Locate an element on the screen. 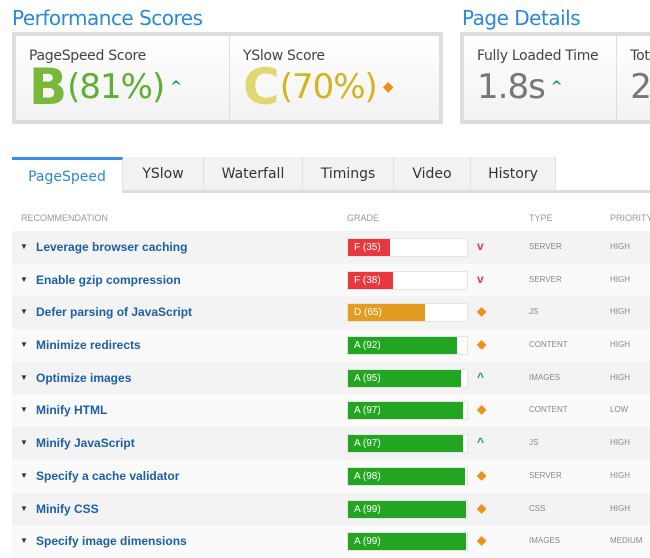  recommendation-name: Minimize redirects is located at coordinates (88, 345).